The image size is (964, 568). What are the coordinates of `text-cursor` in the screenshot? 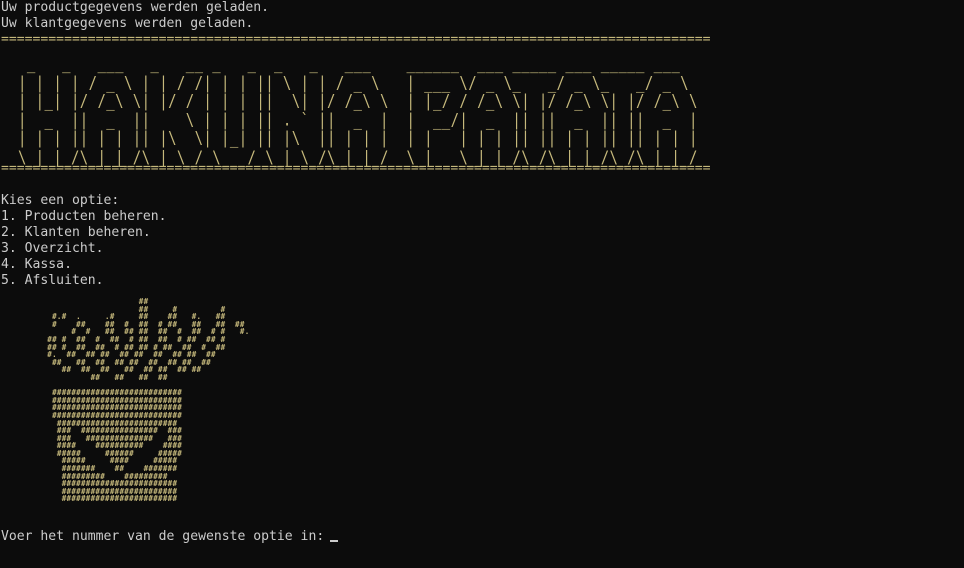 It's located at (334, 541).